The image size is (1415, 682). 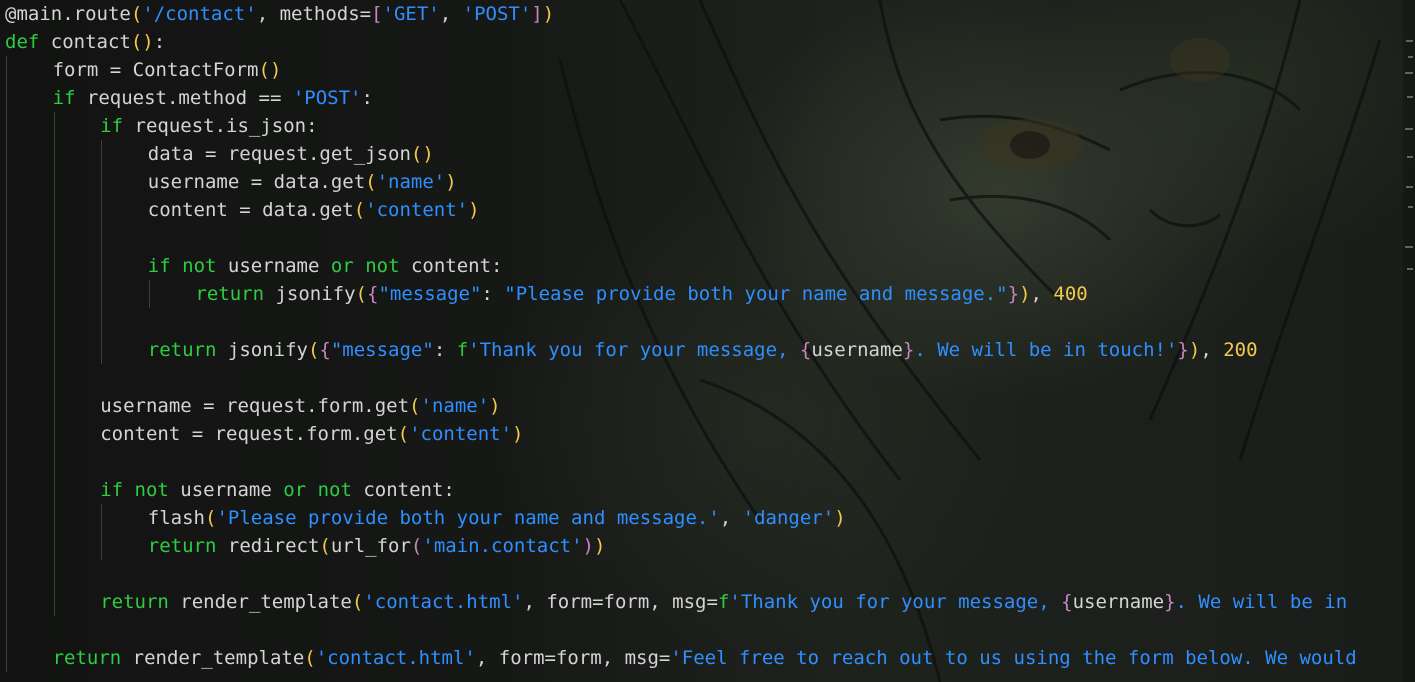 What do you see at coordinates (701, 406) in the screenshot?
I see `code-line: username = request.form.get('name')` at bounding box center [701, 406].